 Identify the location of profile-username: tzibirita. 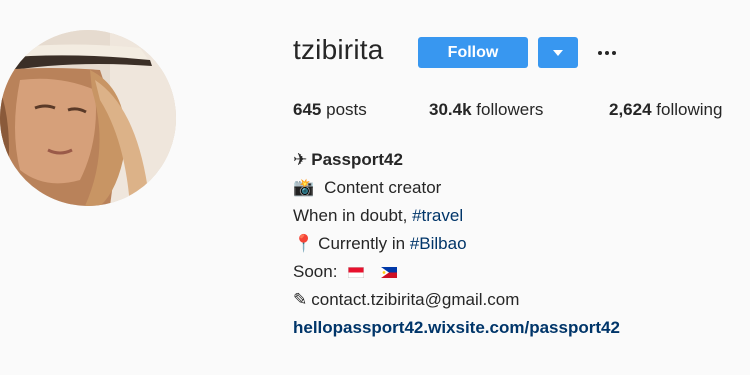
(338, 49).